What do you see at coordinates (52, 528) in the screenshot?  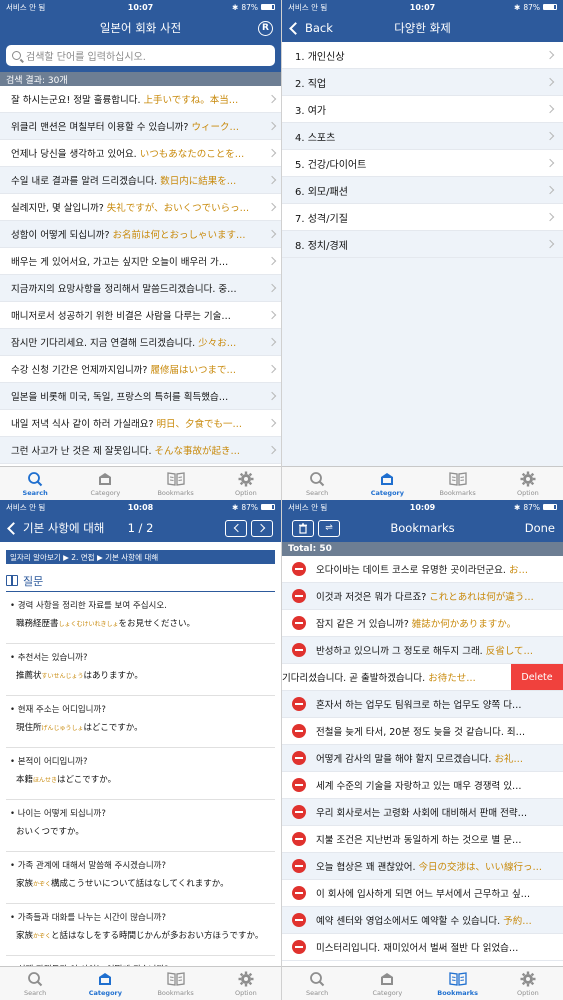 I see `back-button: 기본 사항에 대해` at bounding box center [52, 528].